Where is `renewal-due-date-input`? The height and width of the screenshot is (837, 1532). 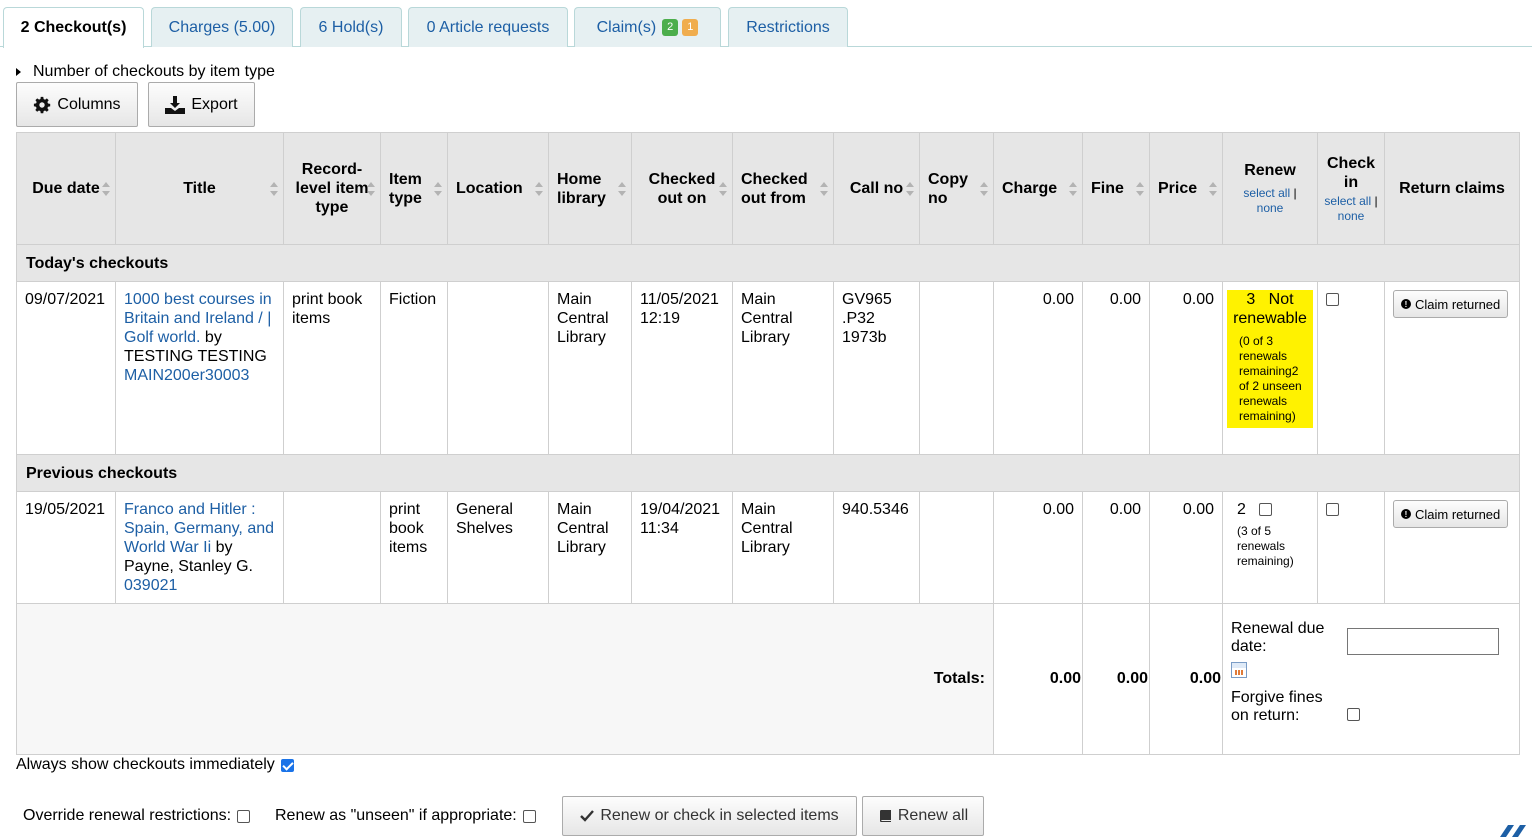 renewal-due-date-input is located at coordinates (1423, 641).